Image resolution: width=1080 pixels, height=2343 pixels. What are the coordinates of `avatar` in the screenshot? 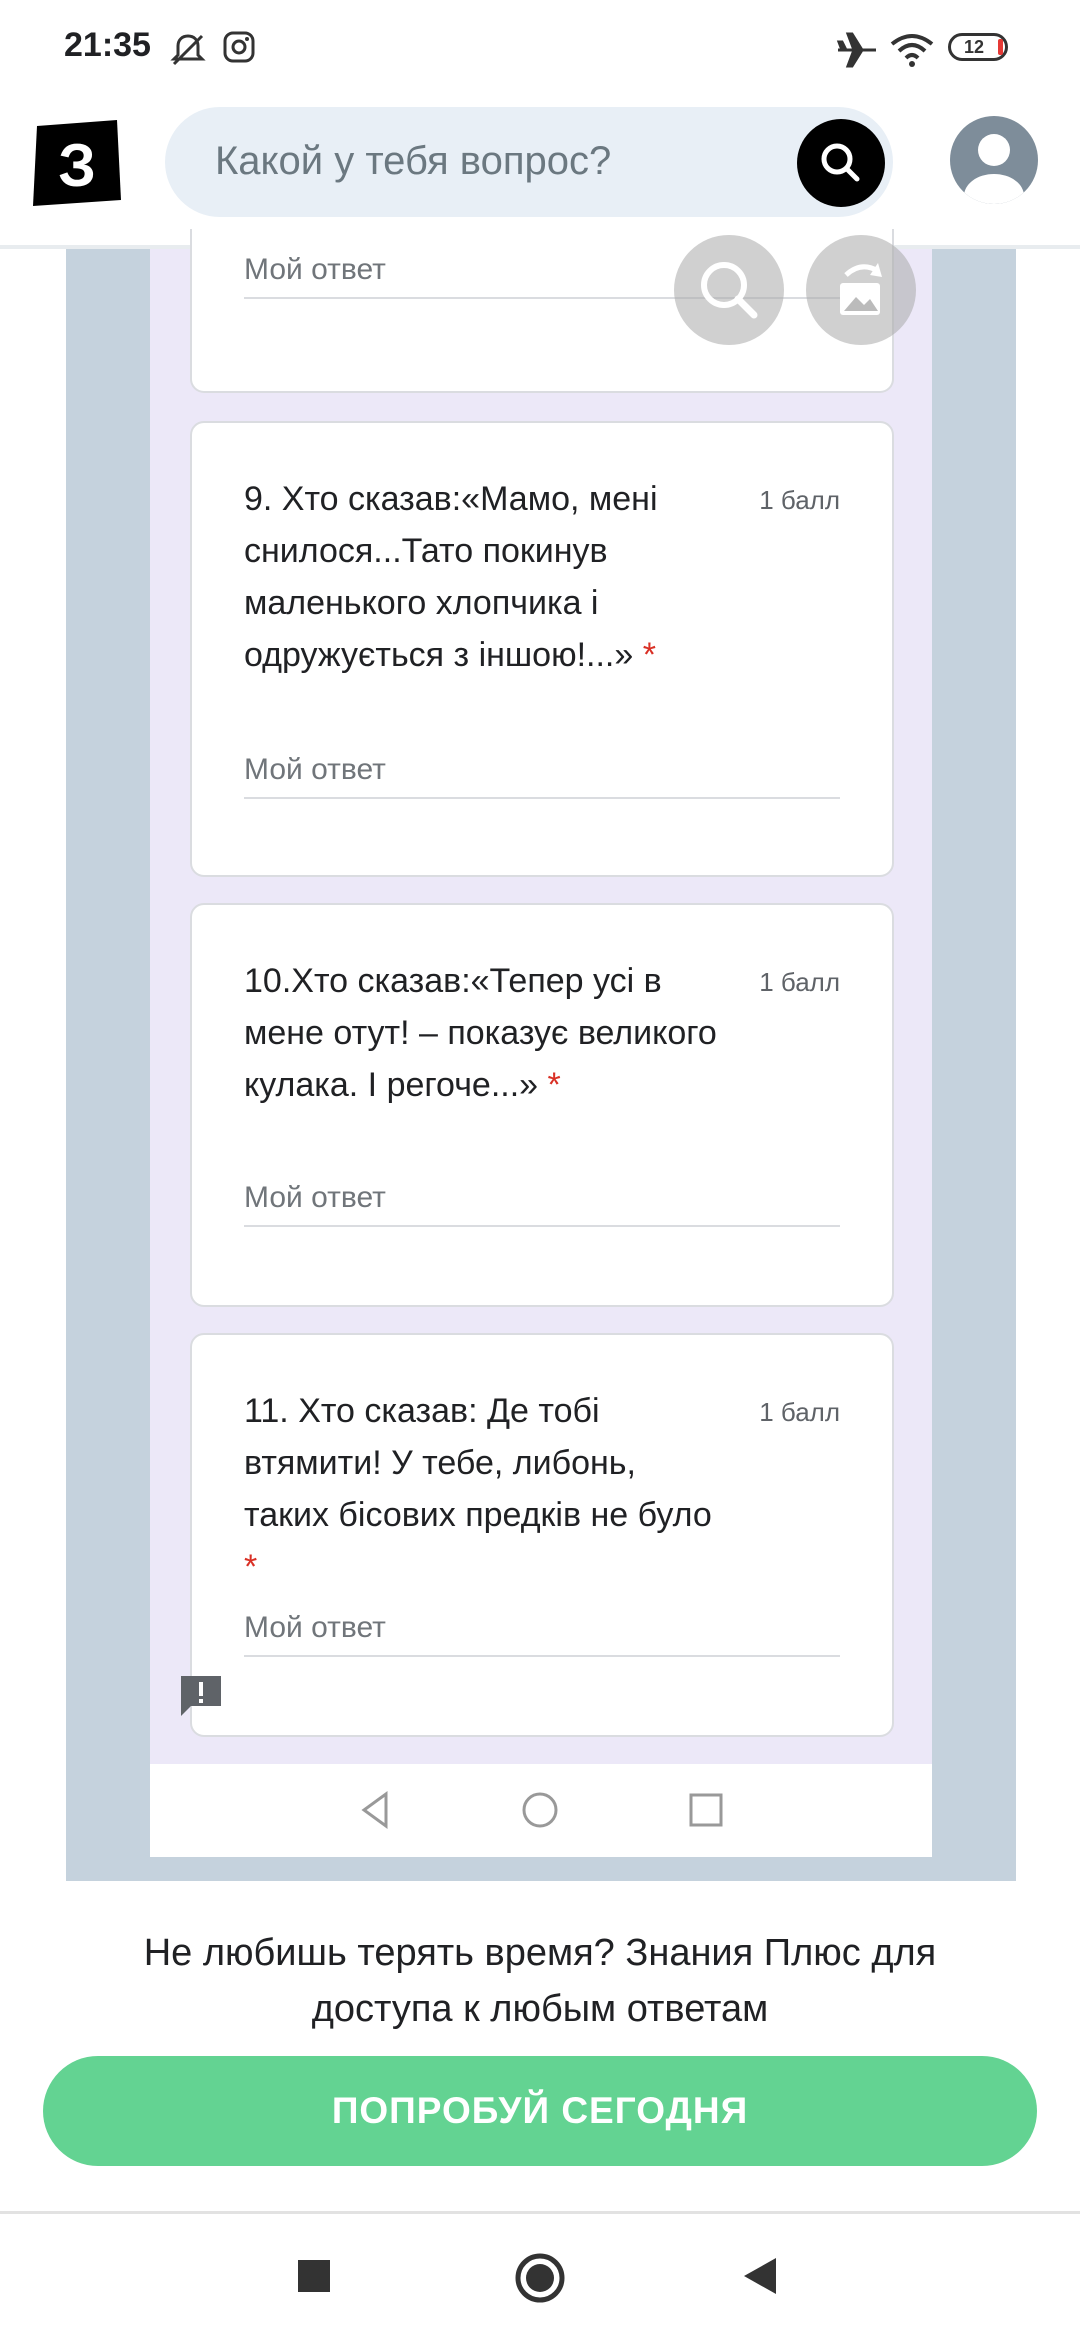 It's located at (994, 160).